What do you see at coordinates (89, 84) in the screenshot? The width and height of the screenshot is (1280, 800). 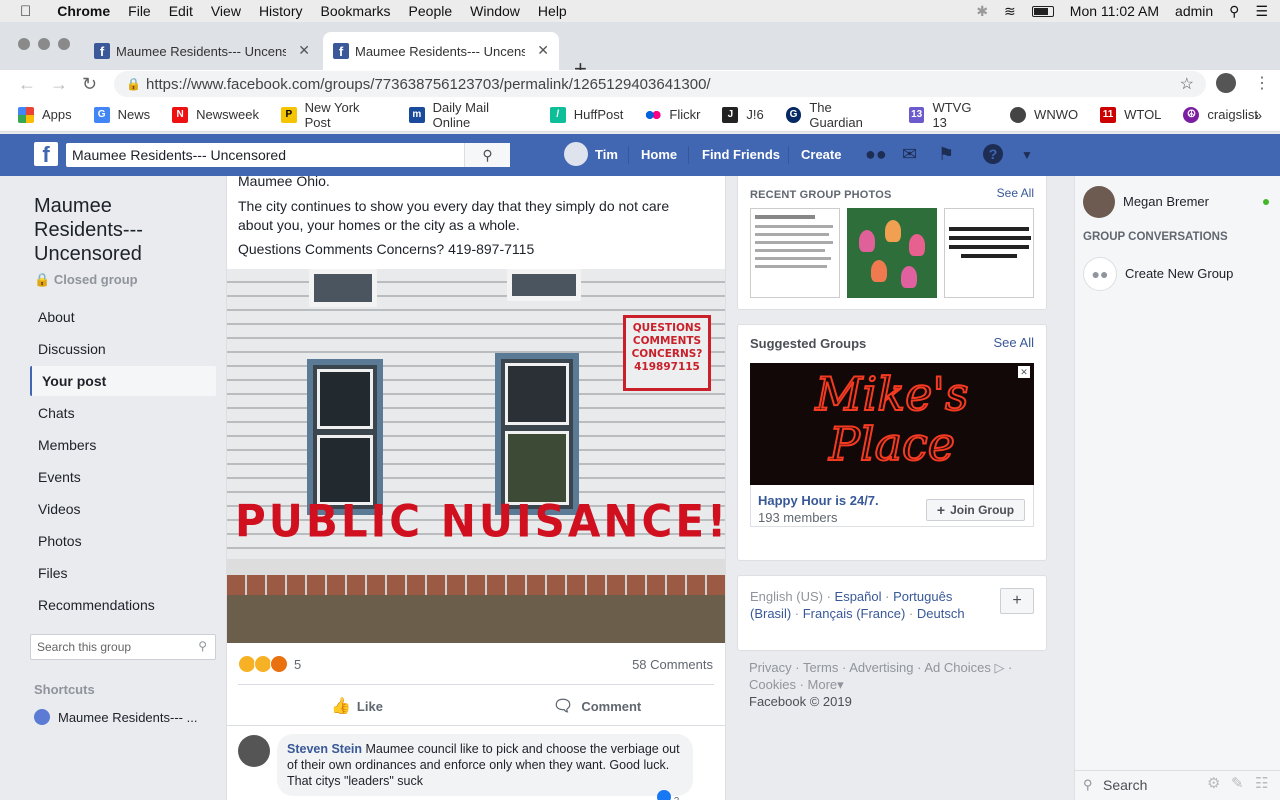 I see `reload-icon: ↻` at bounding box center [89, 84].